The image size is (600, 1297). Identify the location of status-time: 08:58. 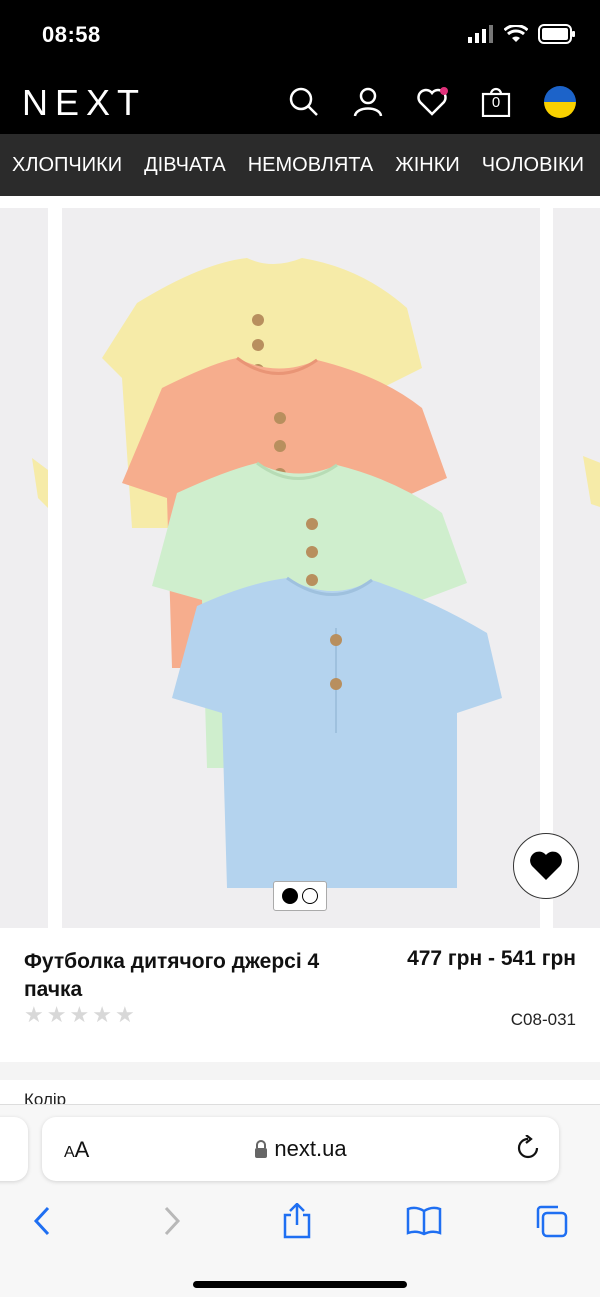
(71, 34).